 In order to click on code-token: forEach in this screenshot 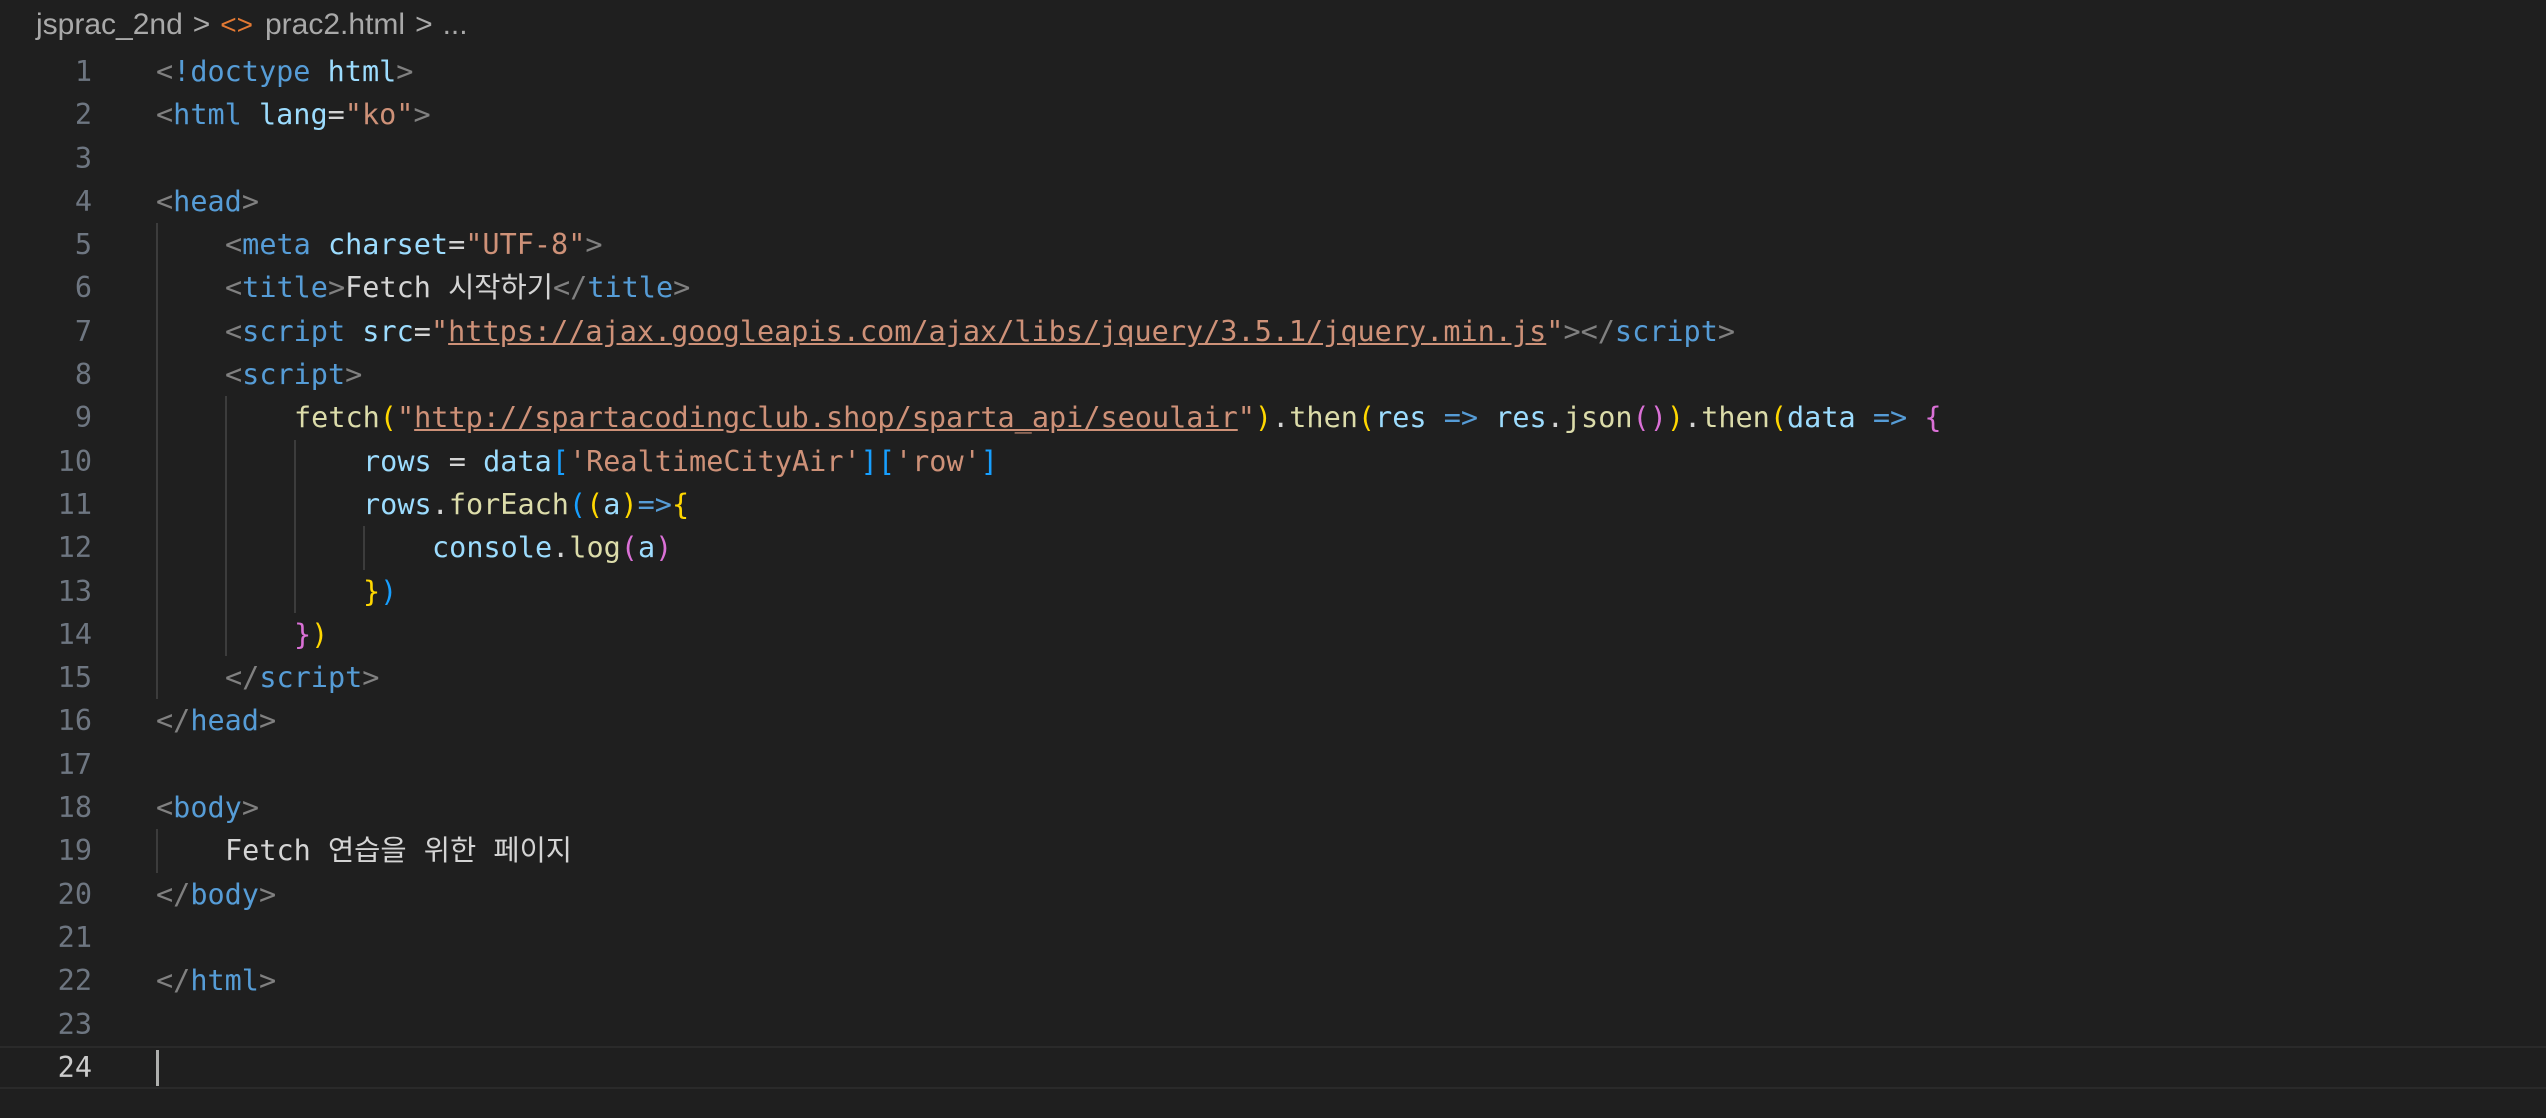, I will do `click(508, 504)`.